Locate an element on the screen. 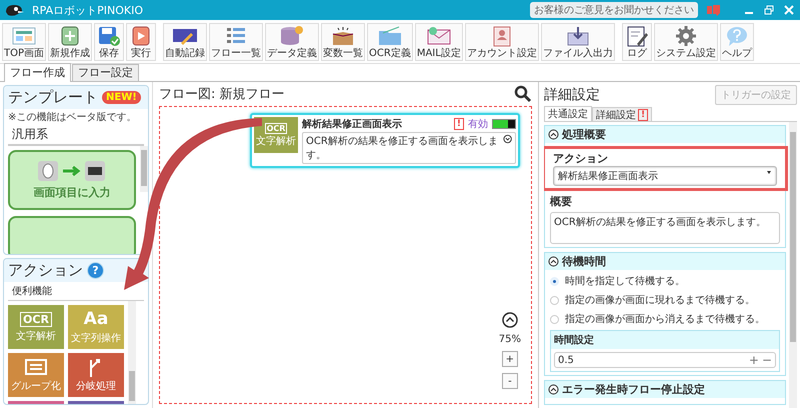 The height and width of the screenshot is (408, 800). panel-title: 詳細設定 is located at coordinates (572, 95).